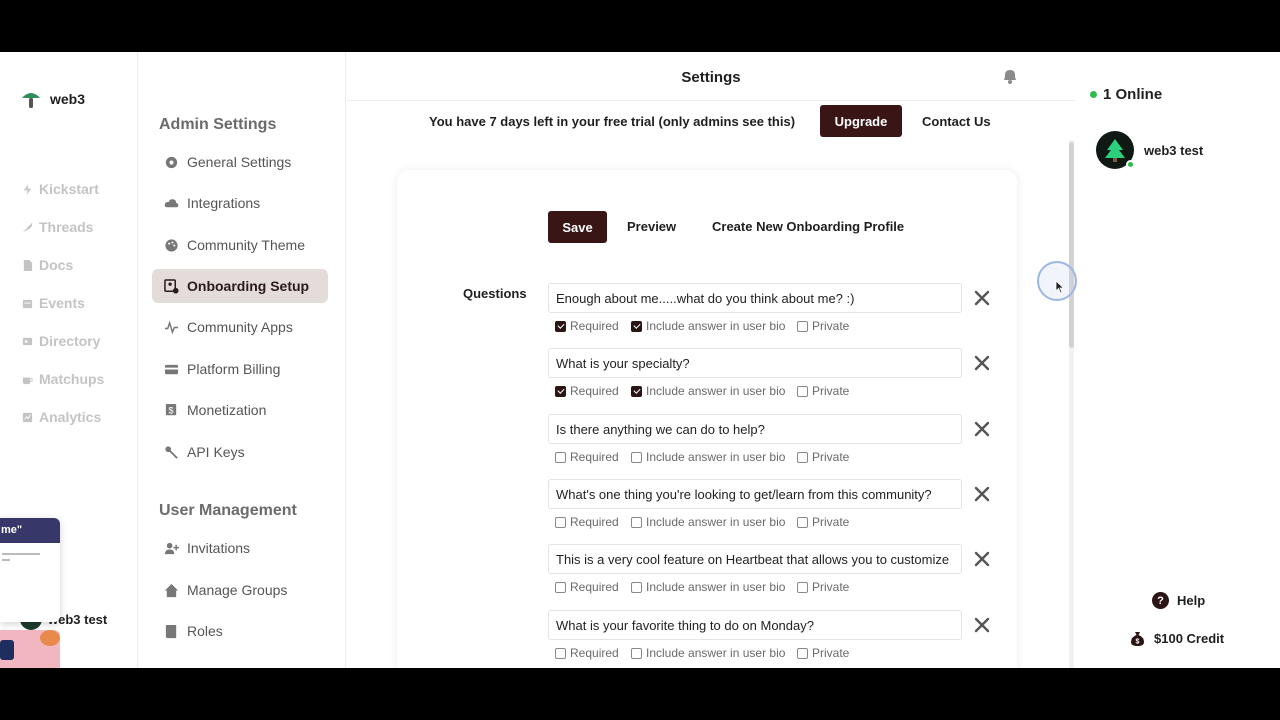 The height and width of the screenshot is (720, 1280). What do you see at coordinates (808, 226) in the screenshot?
I see `create-profile-button: Create New Onboarding Profile` at bounding box center [808, 226].